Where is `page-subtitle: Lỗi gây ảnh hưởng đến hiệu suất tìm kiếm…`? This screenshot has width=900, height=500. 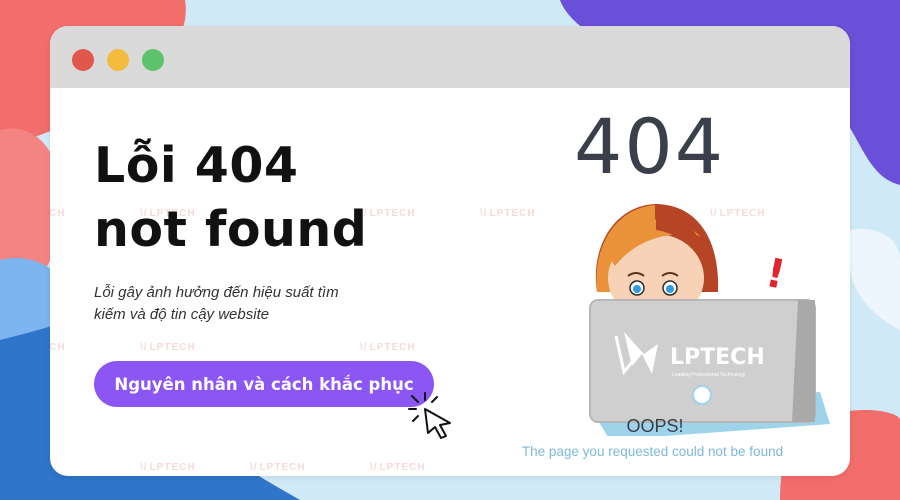 page-subtitle: Lỗi gây ảnh hưởng đến hiệu suất tìm kiếm… is located at coordinates (259, 304).